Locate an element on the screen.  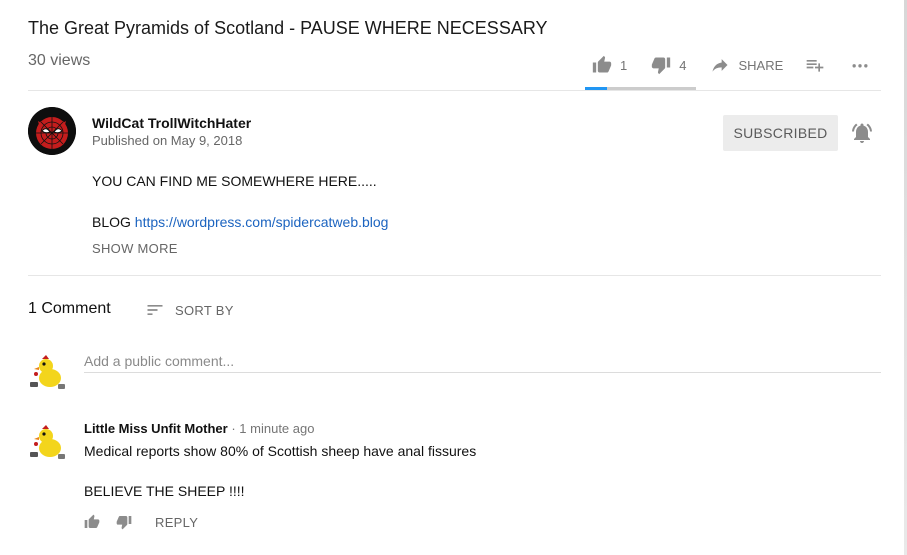
comment-header: Little Miss Unfit Mother · 1 minute ago is located at coordinates (199, 428).